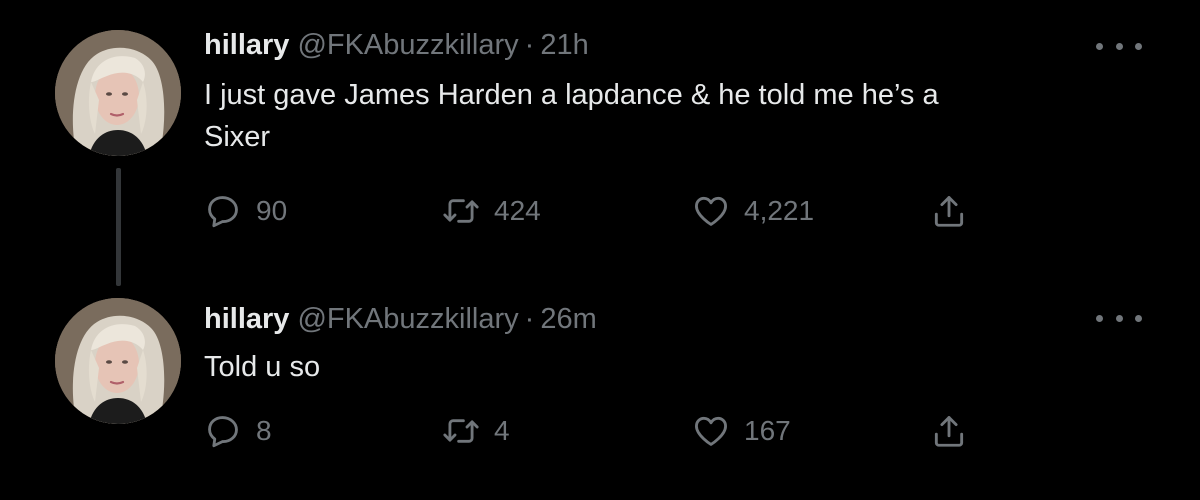 This screenshot has height=500, width=1200. What do you see at coordinates (491, 211) in the screenshot?
I see `retweet-button: 424` at bounding box center [491, 211].